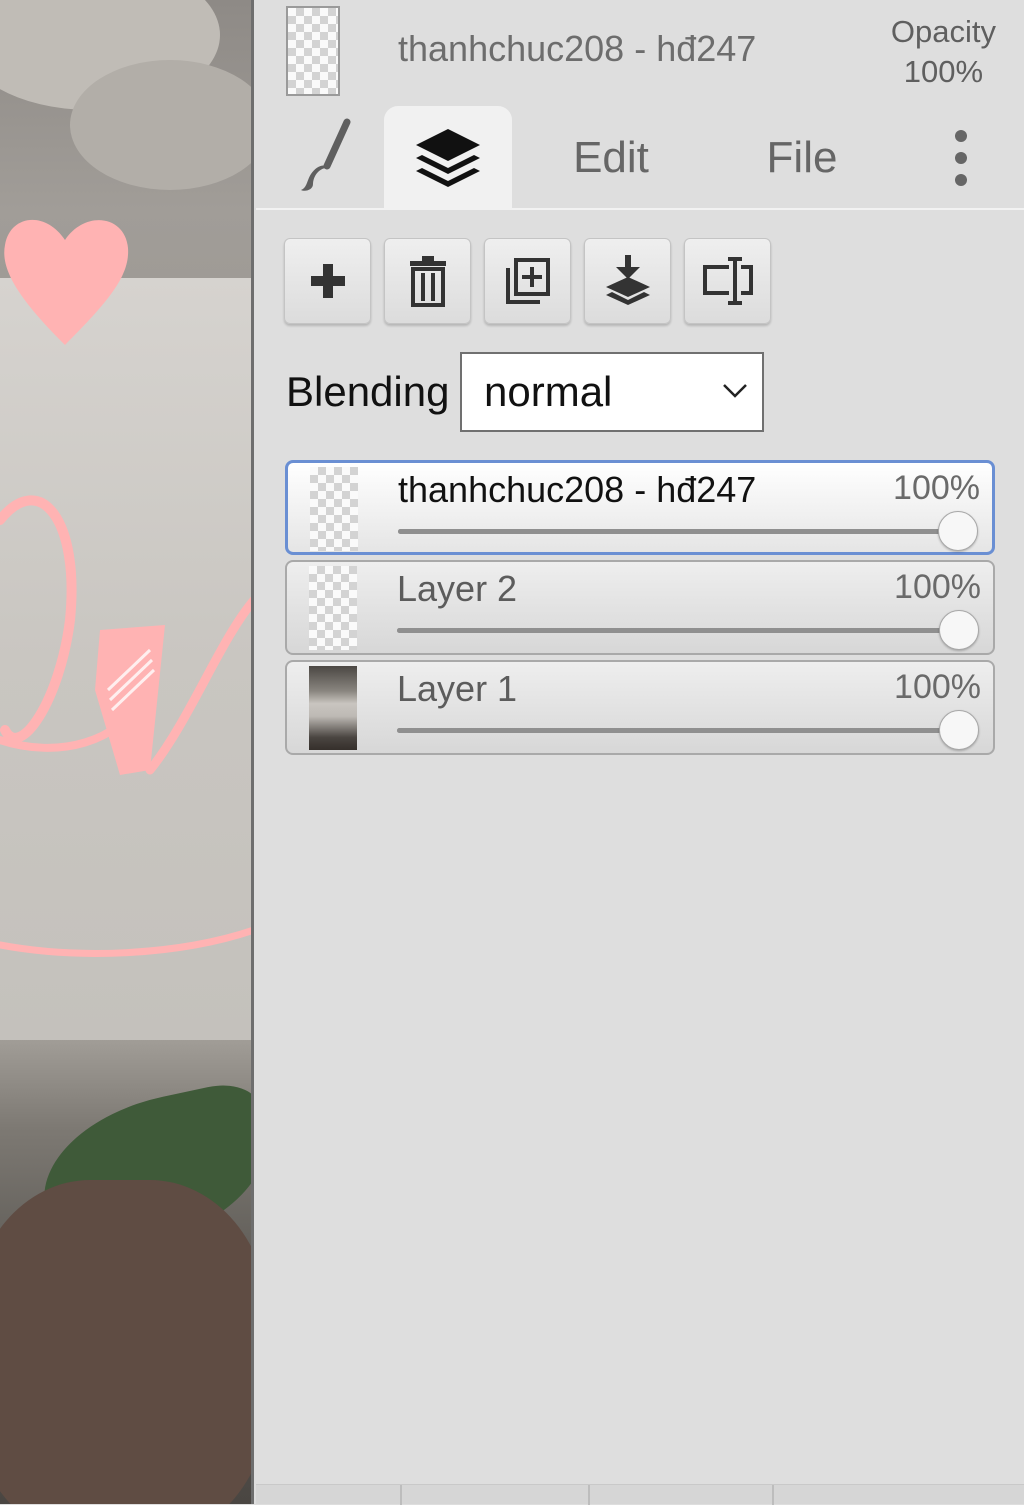  Describe the element at coordinates (735, 391) in the screenshot. I see `chevron-down-icon` at that location.